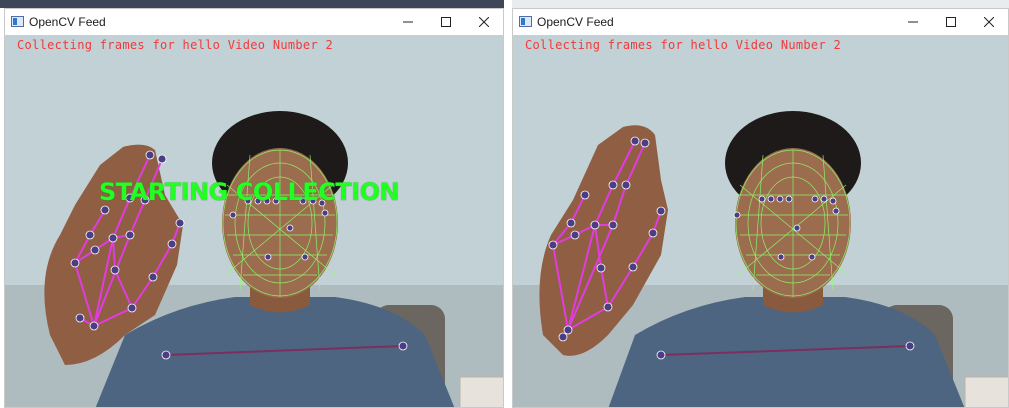 This screenshot has width=1009, height=408. I want to click on starting-collection-banner: STARTING COLLECTION, so click(249, 192).